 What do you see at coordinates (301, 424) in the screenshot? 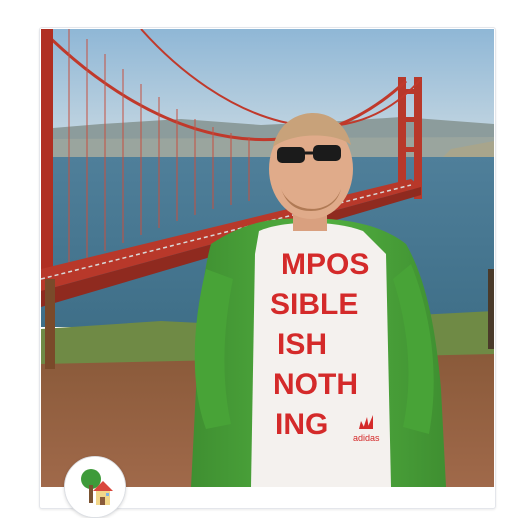
I see `shirt-text-line-5: ING` at bounding box center [301, 424].